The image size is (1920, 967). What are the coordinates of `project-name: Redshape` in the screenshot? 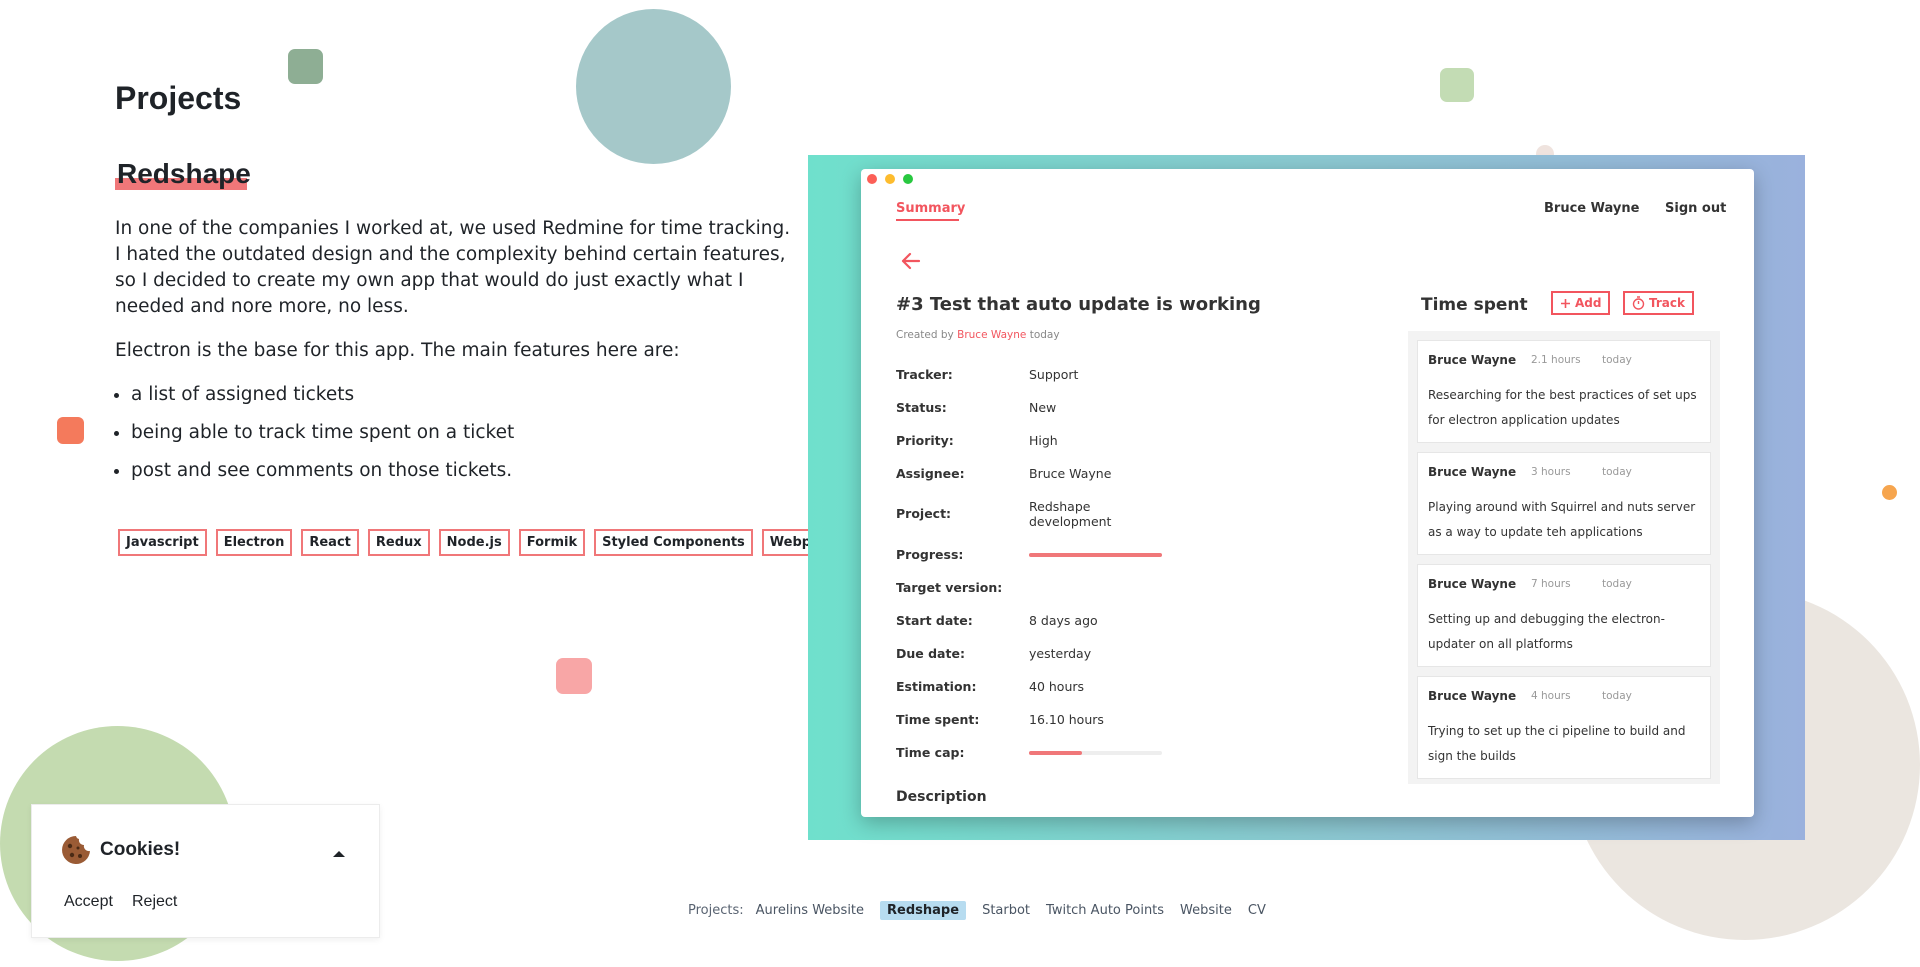 It's located at (184, 173).